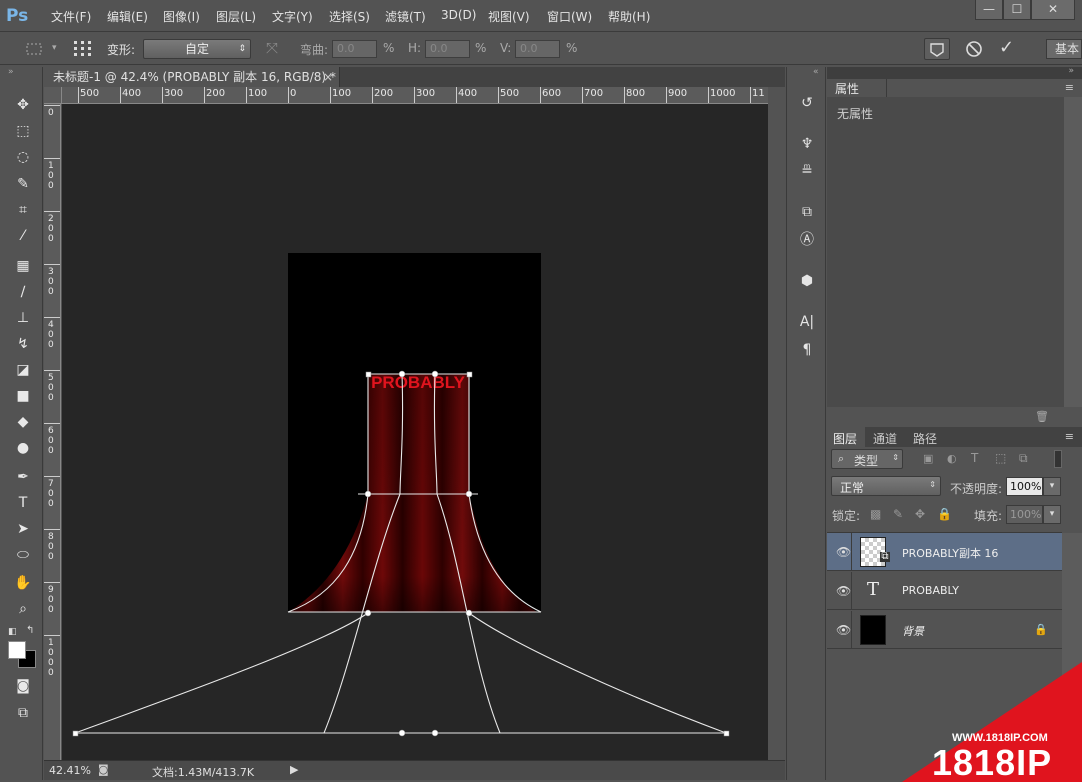  What do you see at coordinates (70, 770) in the screenshot?
I see `zoom-level: 42.41%` at bounding box center [70, 770].